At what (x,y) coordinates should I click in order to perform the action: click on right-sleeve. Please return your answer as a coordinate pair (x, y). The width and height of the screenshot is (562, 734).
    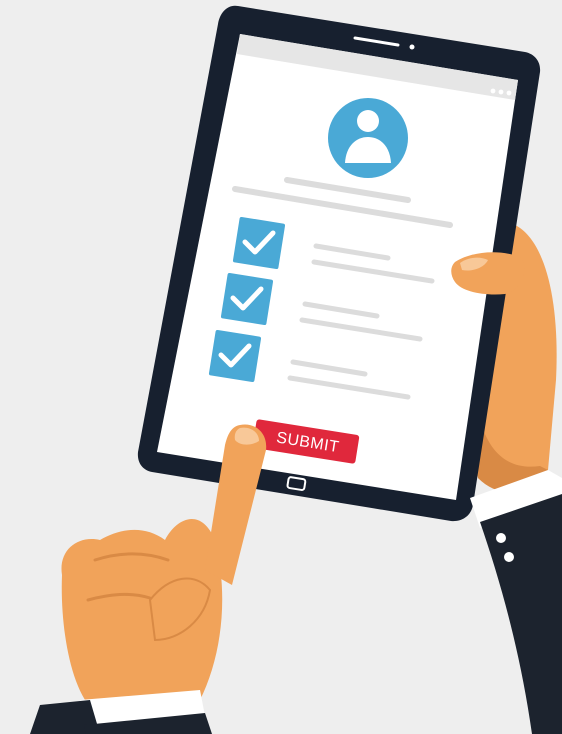
    Looking at the image, I should click on (516, 602).